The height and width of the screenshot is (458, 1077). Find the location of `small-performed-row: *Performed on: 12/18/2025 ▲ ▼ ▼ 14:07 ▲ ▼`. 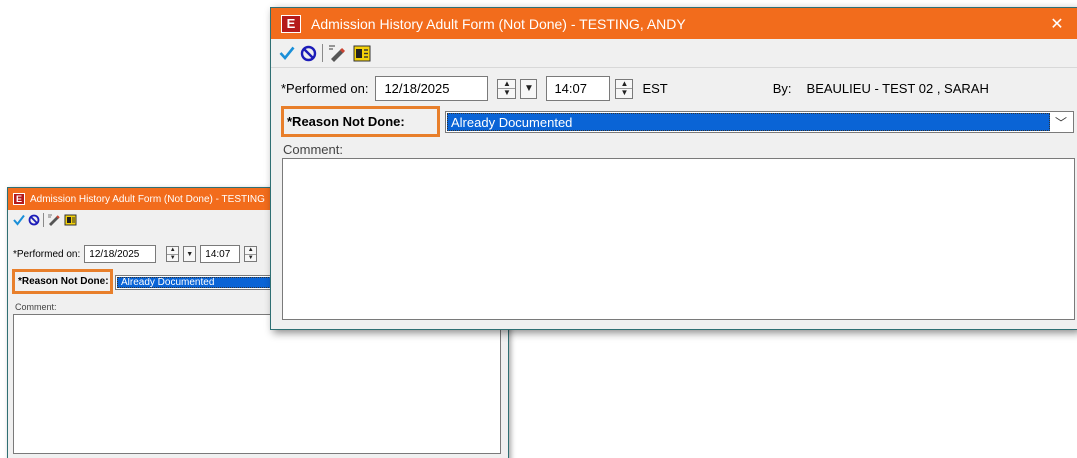

small-performed-row: *Performed on: 12/18/2025 ▲ ▼ ▼ 14:07 ▲ ▼ is located at coordinates (135, 254).